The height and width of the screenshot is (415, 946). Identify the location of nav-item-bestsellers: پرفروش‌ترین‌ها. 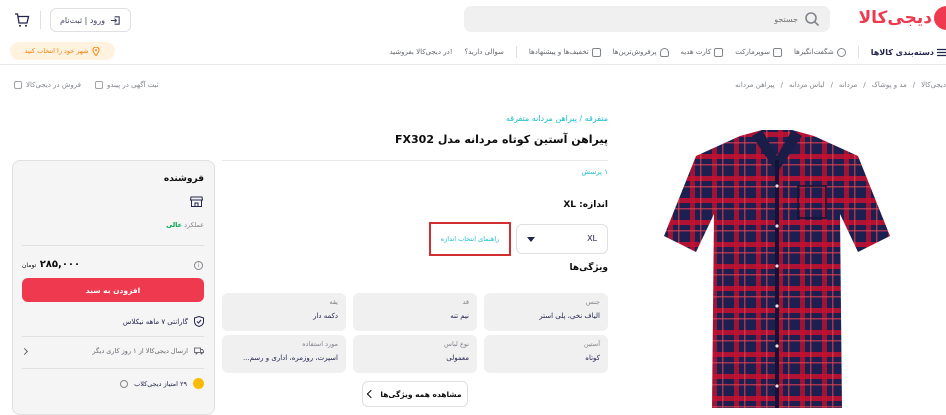
(641, 52).